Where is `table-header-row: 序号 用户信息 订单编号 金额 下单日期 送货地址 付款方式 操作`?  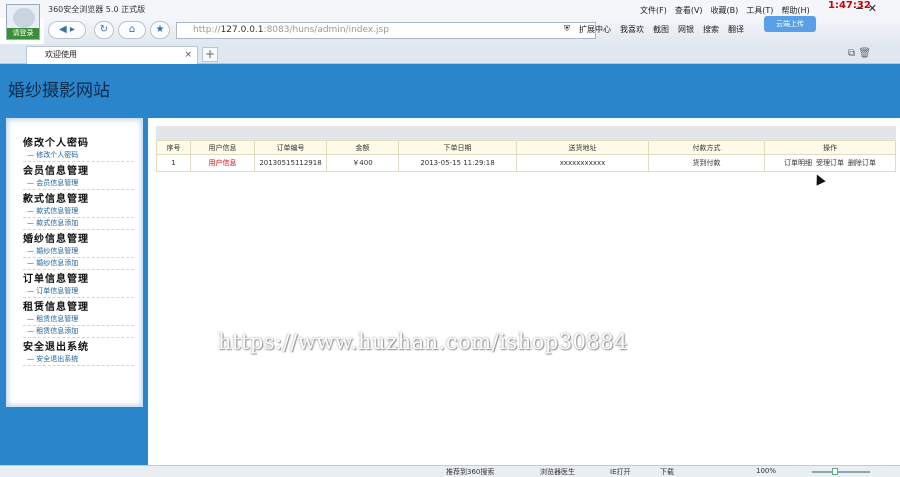 table-header-row: 序号 用户信息 订单编号 金额 下单日期 送货地址 付款方式 操作 is located at coordinates (526, 147).